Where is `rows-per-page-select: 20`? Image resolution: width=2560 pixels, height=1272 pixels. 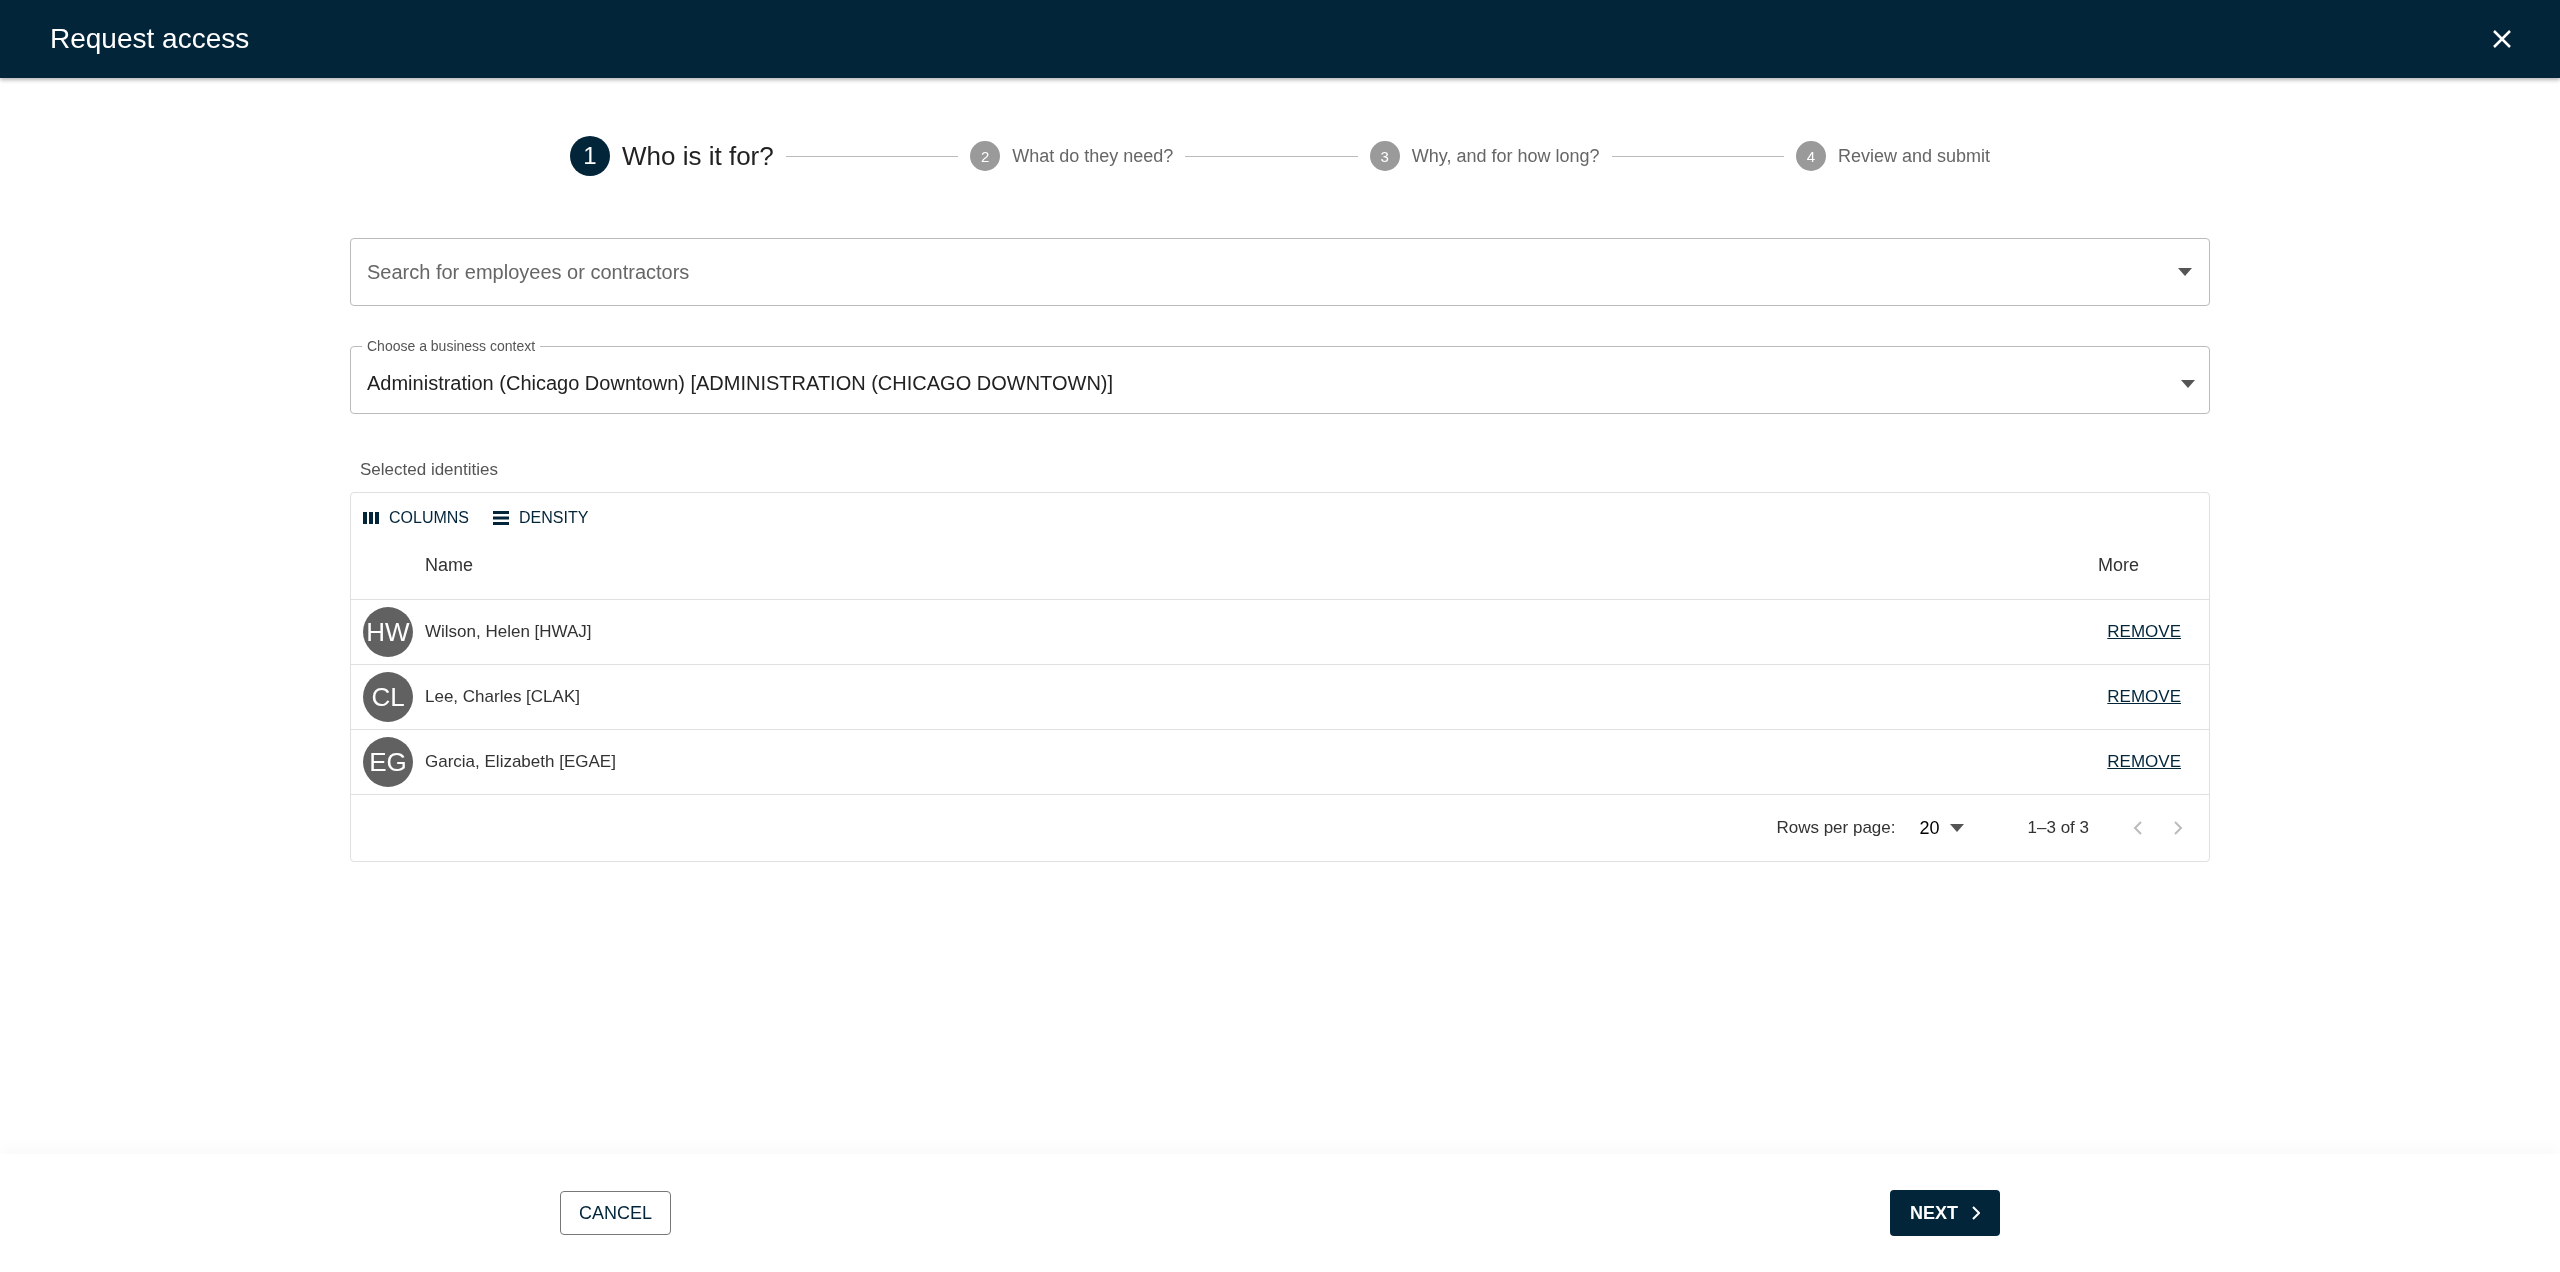 rows-per-page-select: 20 is located at coordinates (1941, 828).